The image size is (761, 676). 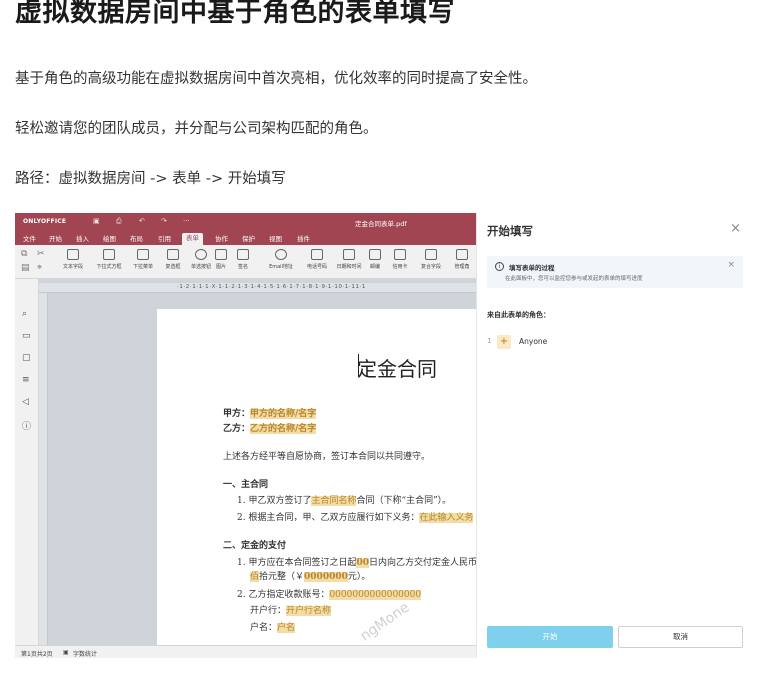 What do you see at coordinates (173, 254) in the screenshot?
I see `checkbox-icon` at bounding box center [173, 254].